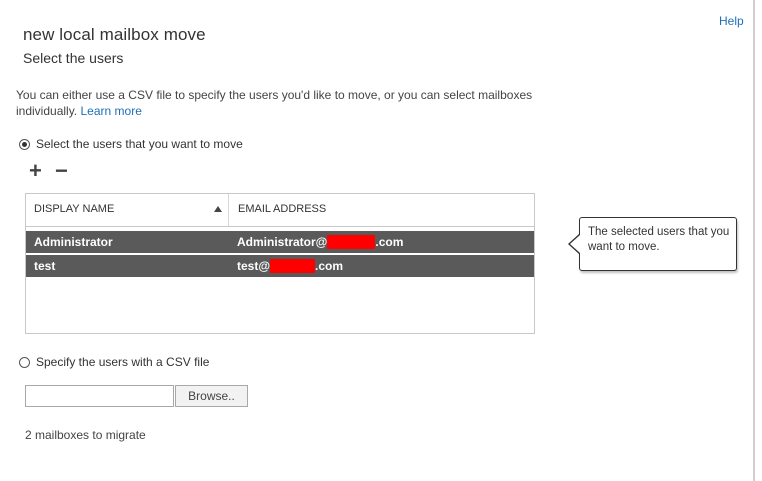 Image resolution: width=762 pixels, height=481 pixels. What do you see at coordinates (111, 111) in the screenshot?
I see `learn-more-link: Learn more` at bounding box center [111, 111].